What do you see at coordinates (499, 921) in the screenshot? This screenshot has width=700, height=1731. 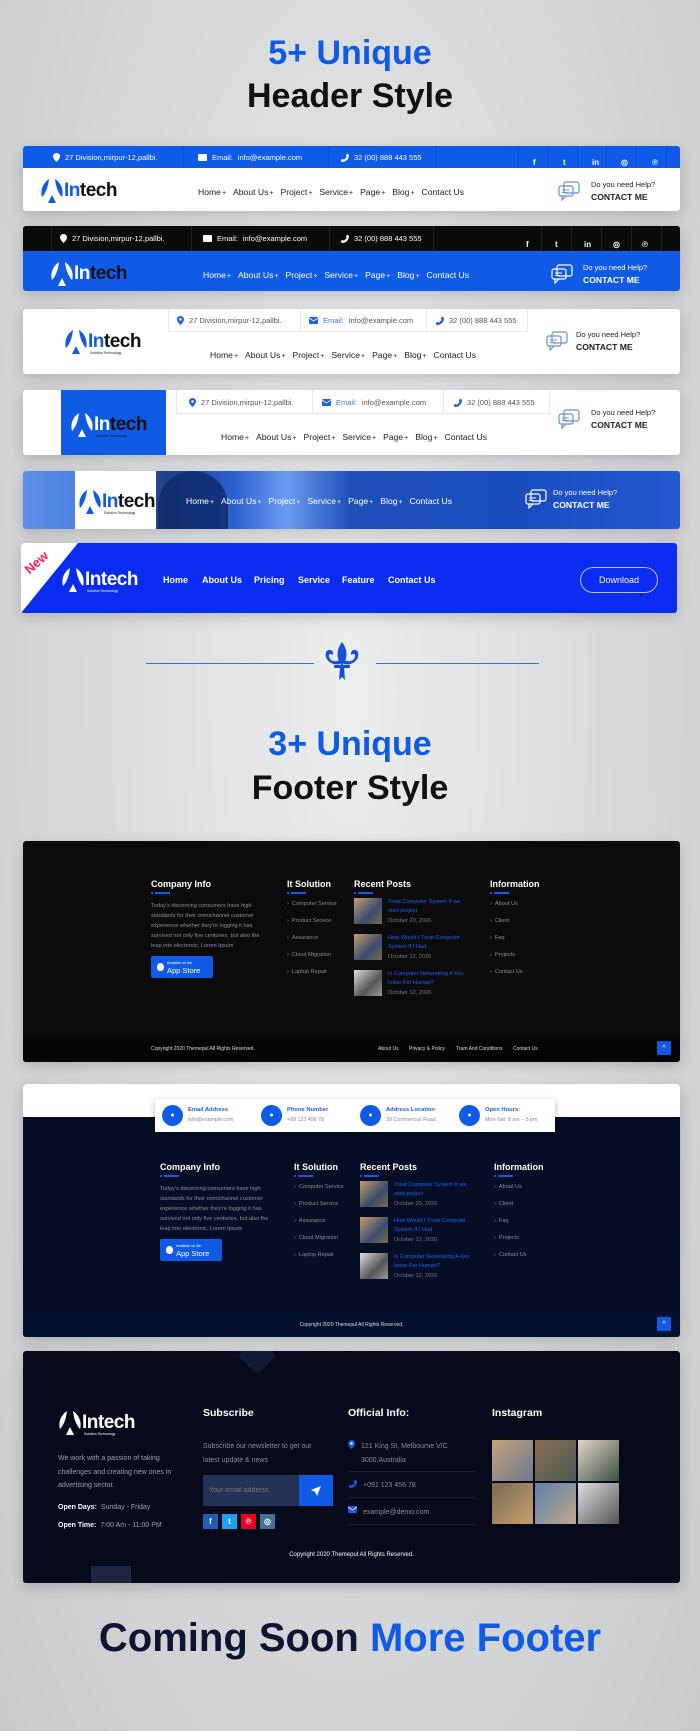 I see `information-link: › Client` at bounding box center [499, 921].